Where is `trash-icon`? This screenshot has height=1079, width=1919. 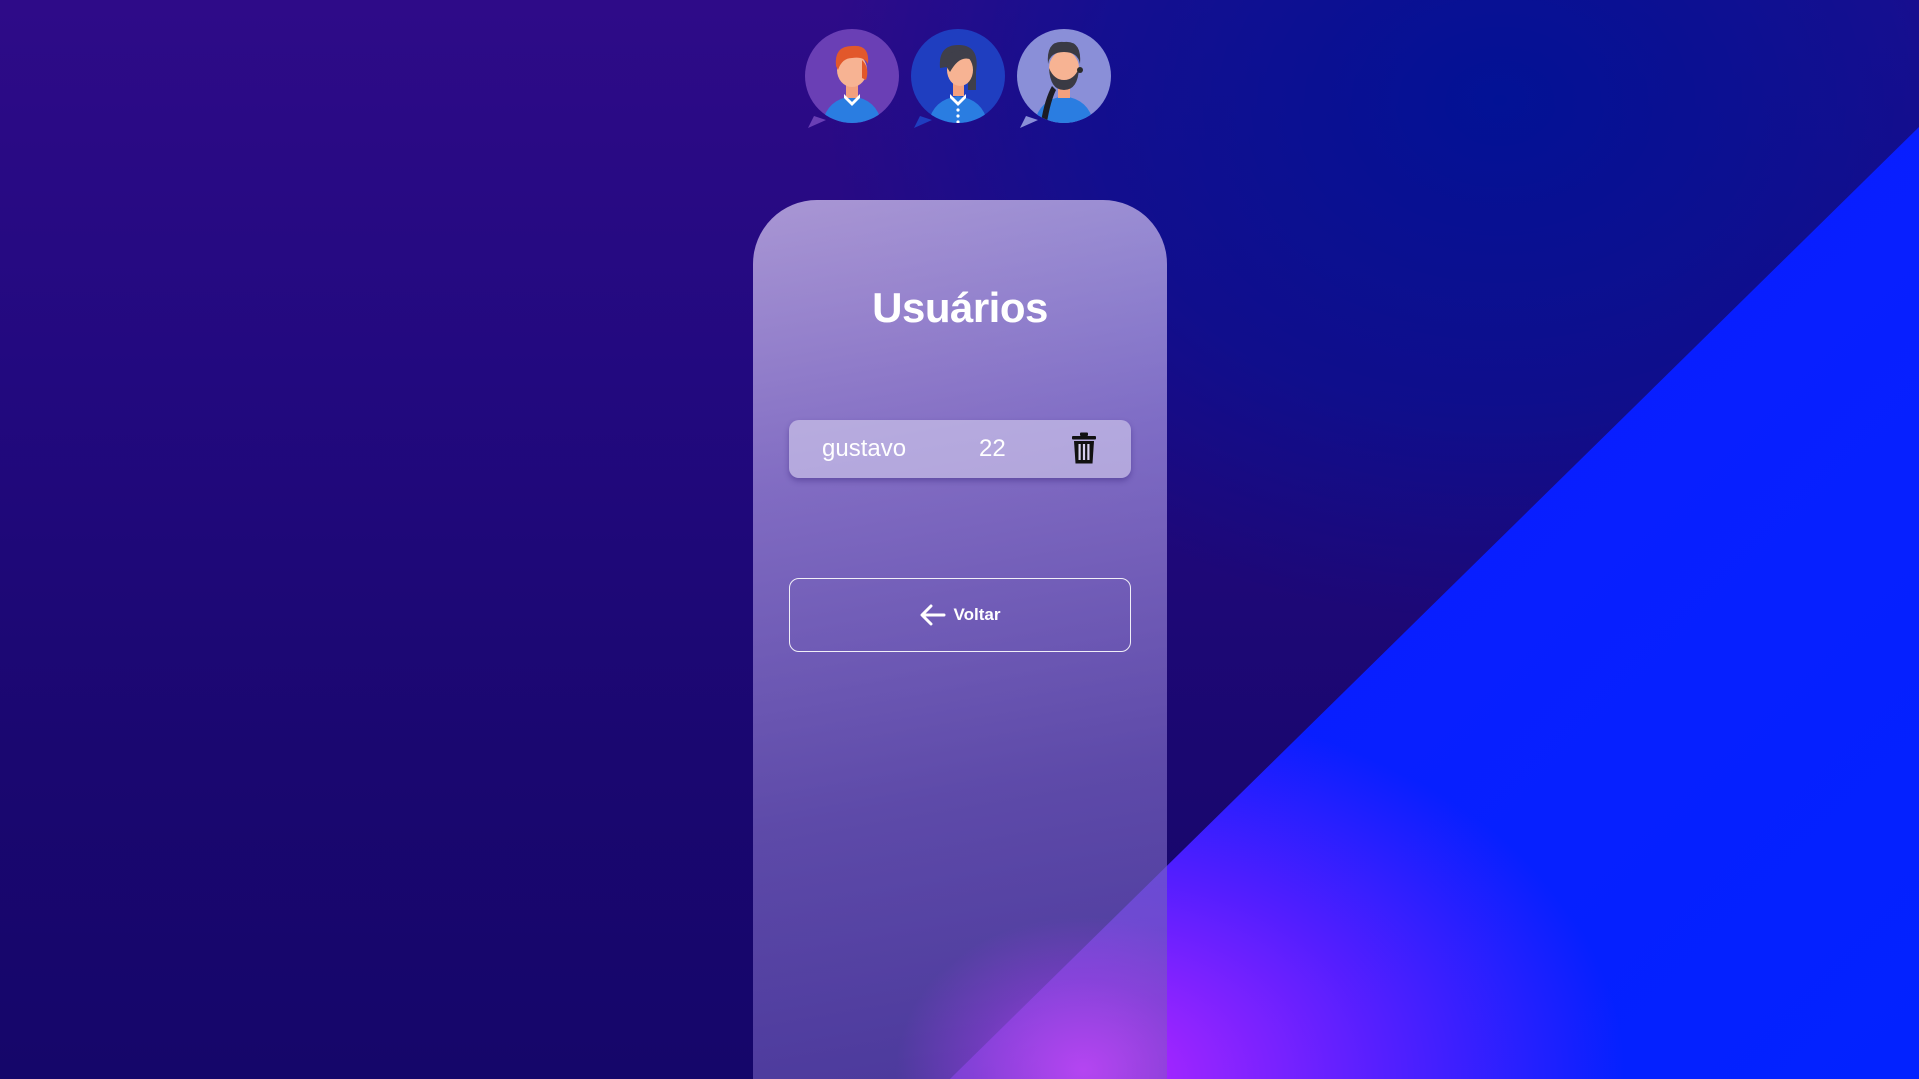 trash-icon is located at coordinates (1084, 448).